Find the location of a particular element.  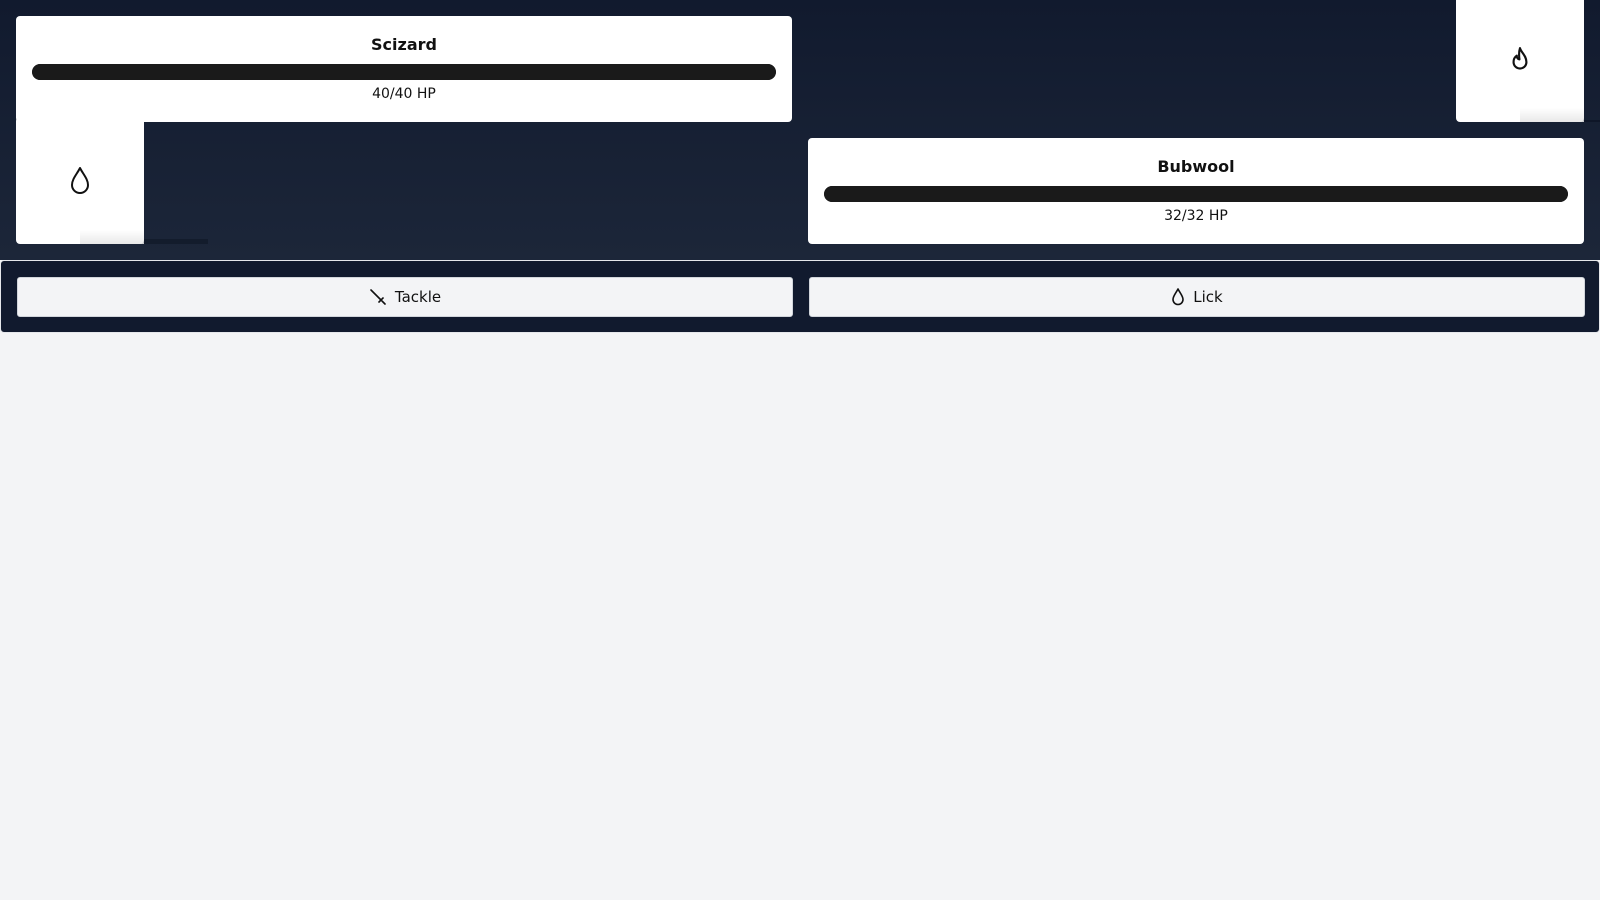

move-button-tackle: Tackle is located at coordinates (405, 297).